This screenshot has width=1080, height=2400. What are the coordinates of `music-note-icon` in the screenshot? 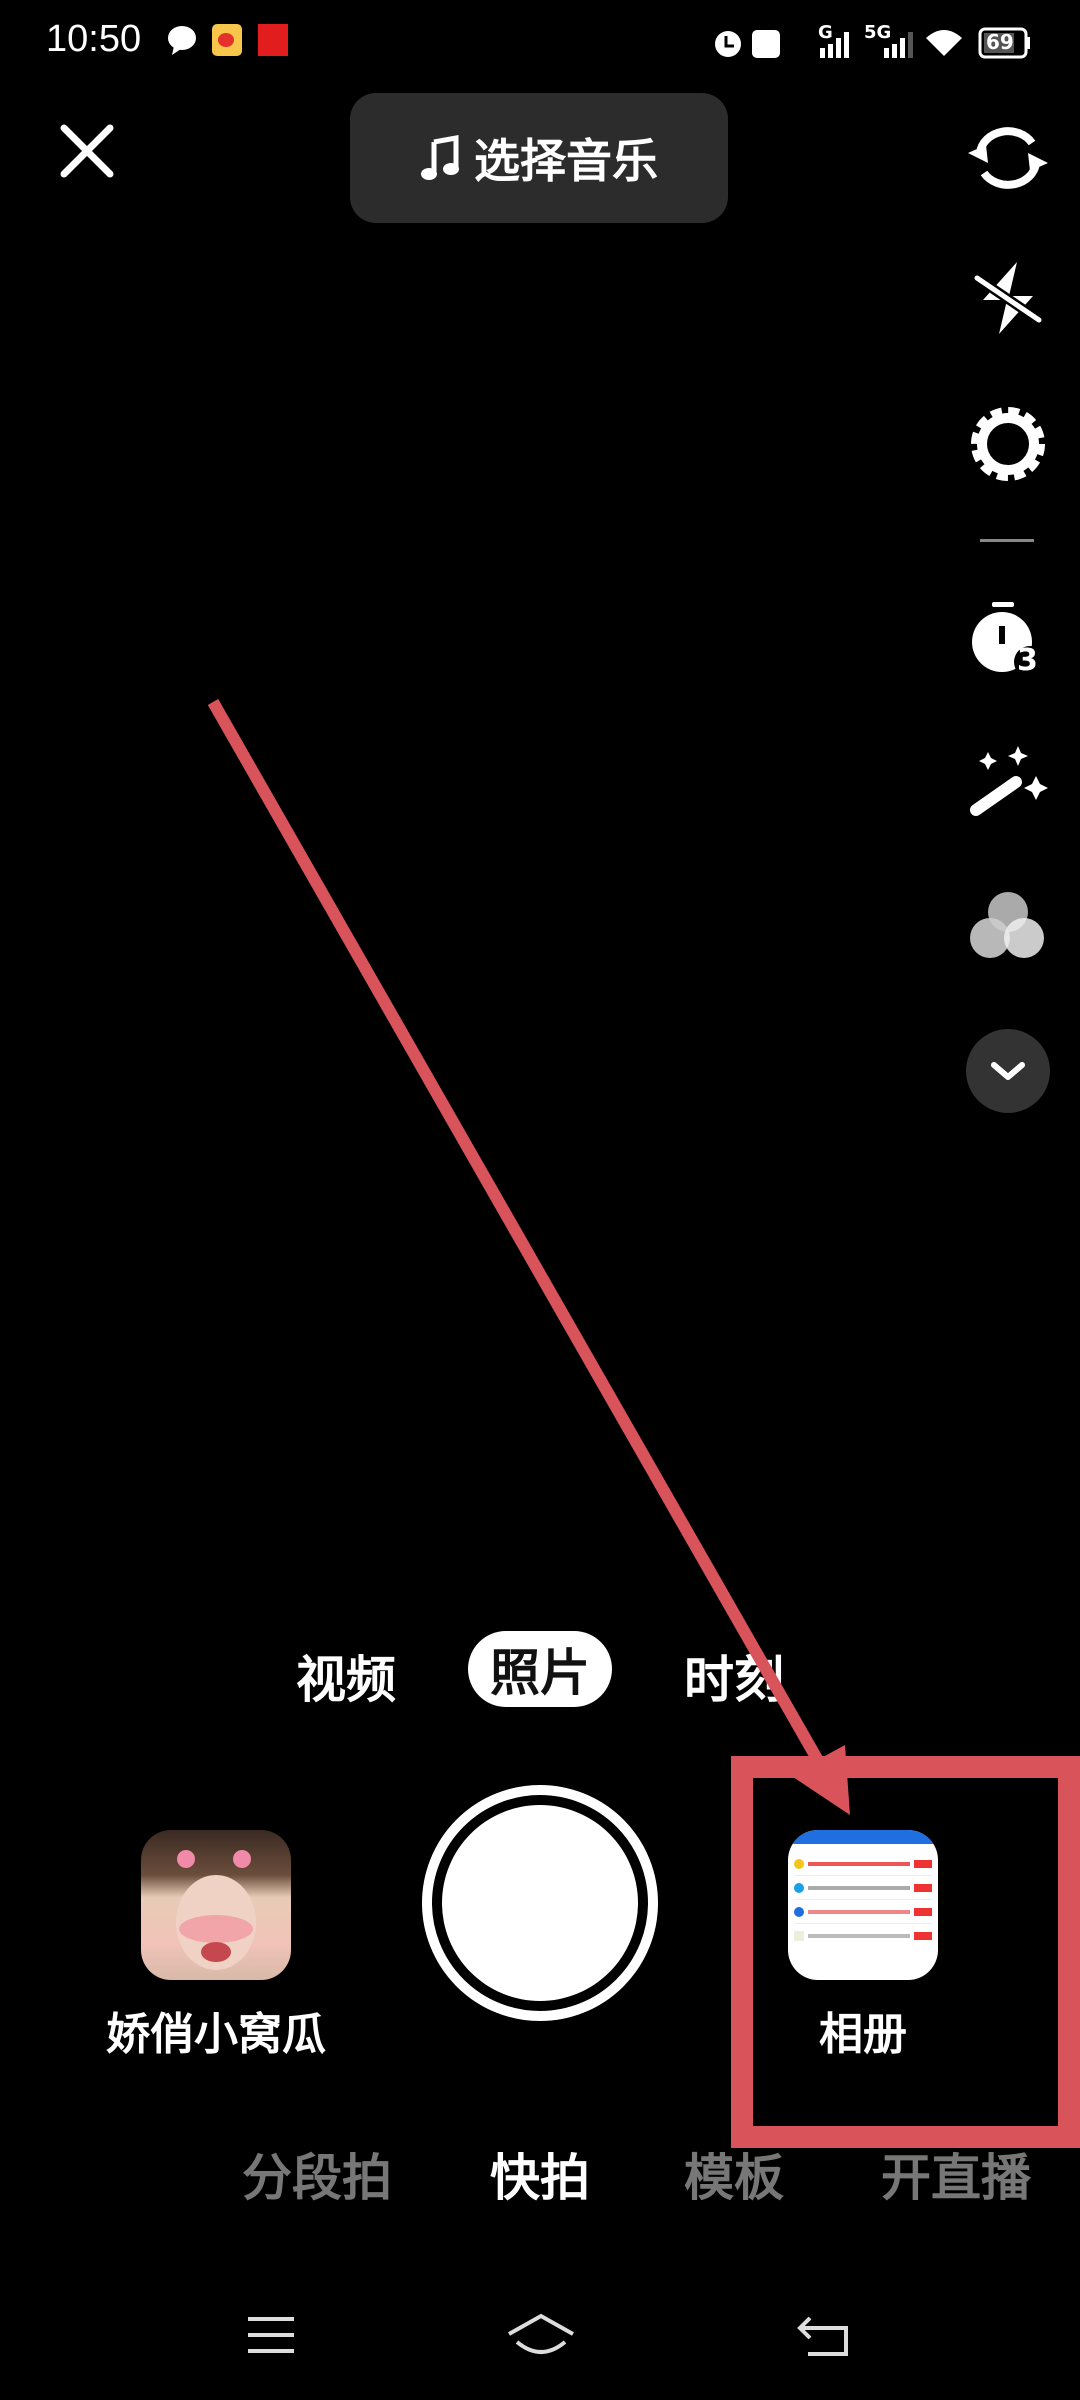 It's located at (440, 157).